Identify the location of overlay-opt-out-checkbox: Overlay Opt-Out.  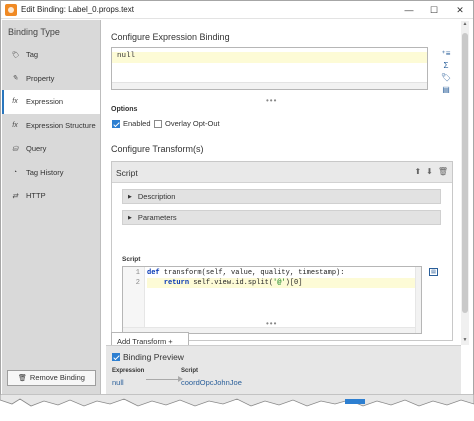
(187, 123).